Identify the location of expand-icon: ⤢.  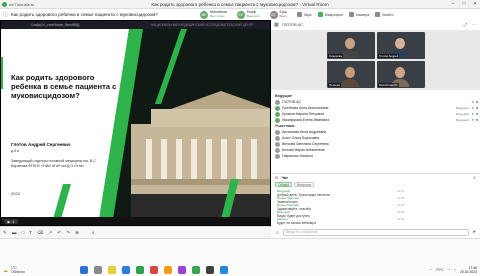
(466, 25).